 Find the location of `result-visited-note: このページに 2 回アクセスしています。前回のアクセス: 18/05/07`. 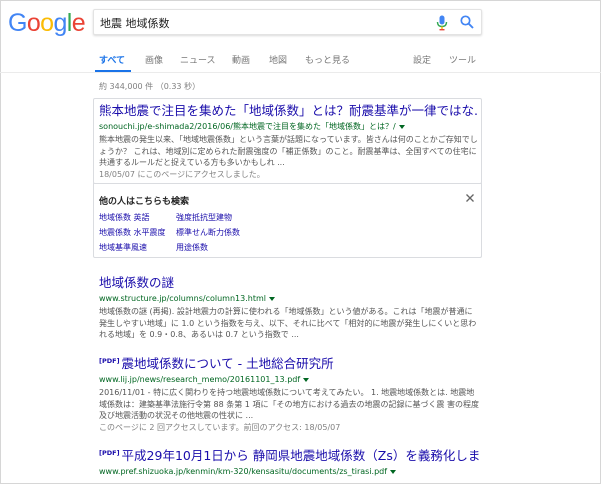

result-visited-note: このページに 2 回アクセスしています。前回のアクセス: 18/05/07 is located at coordinates (220, 427).